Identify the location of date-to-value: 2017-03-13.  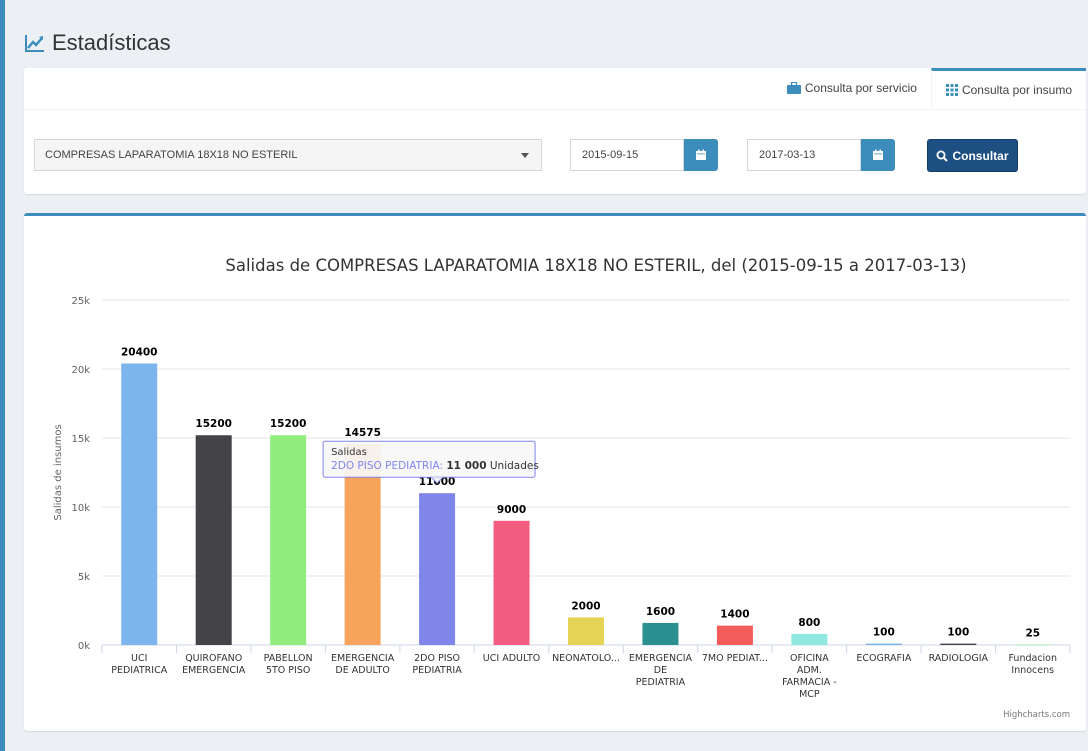
(787, 155).